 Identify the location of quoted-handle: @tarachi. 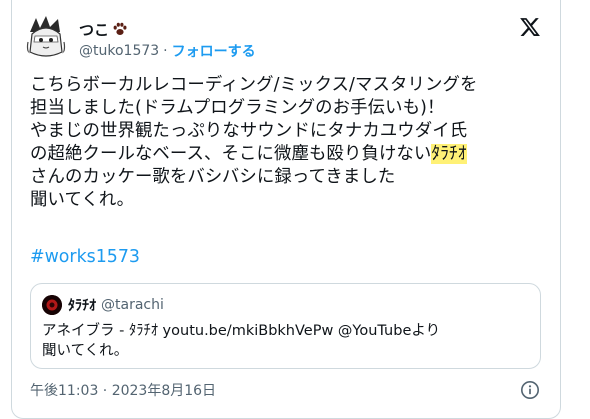
(132, 305).